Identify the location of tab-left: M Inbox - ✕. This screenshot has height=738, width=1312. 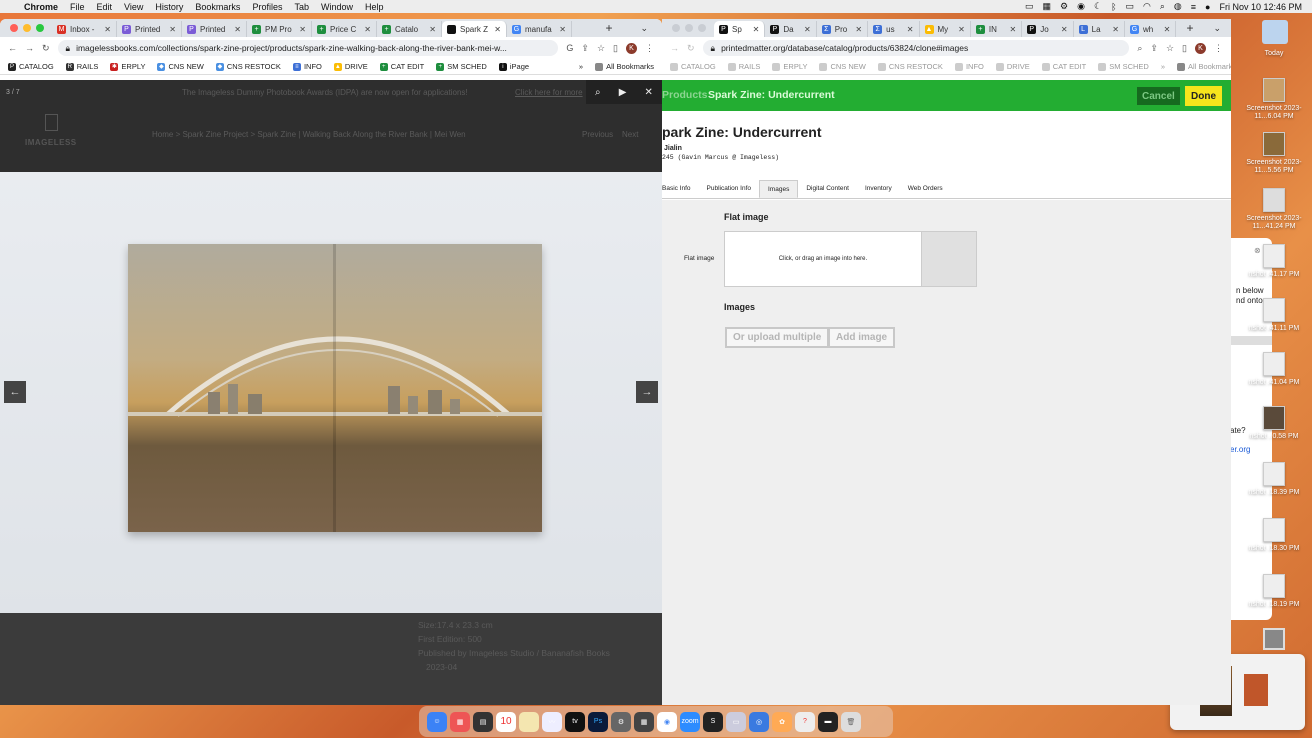
(84, 29).